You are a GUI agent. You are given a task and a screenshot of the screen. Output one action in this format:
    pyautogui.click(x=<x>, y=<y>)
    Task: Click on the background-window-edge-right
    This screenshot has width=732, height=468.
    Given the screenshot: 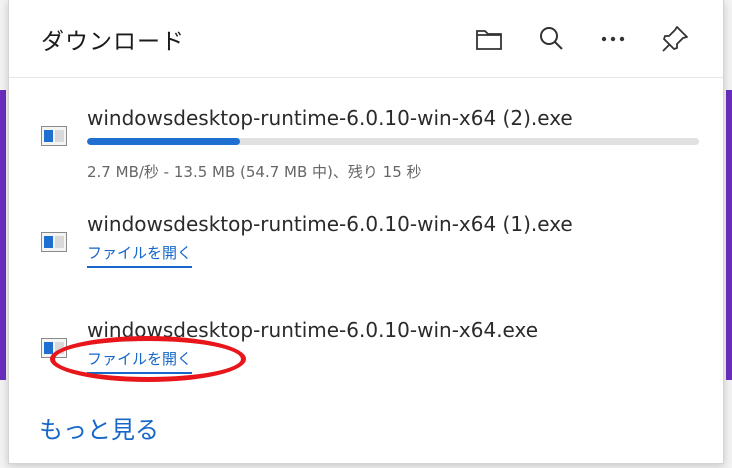 What is the action you would take?
    pyautogui.click(x=729, y=235)
    